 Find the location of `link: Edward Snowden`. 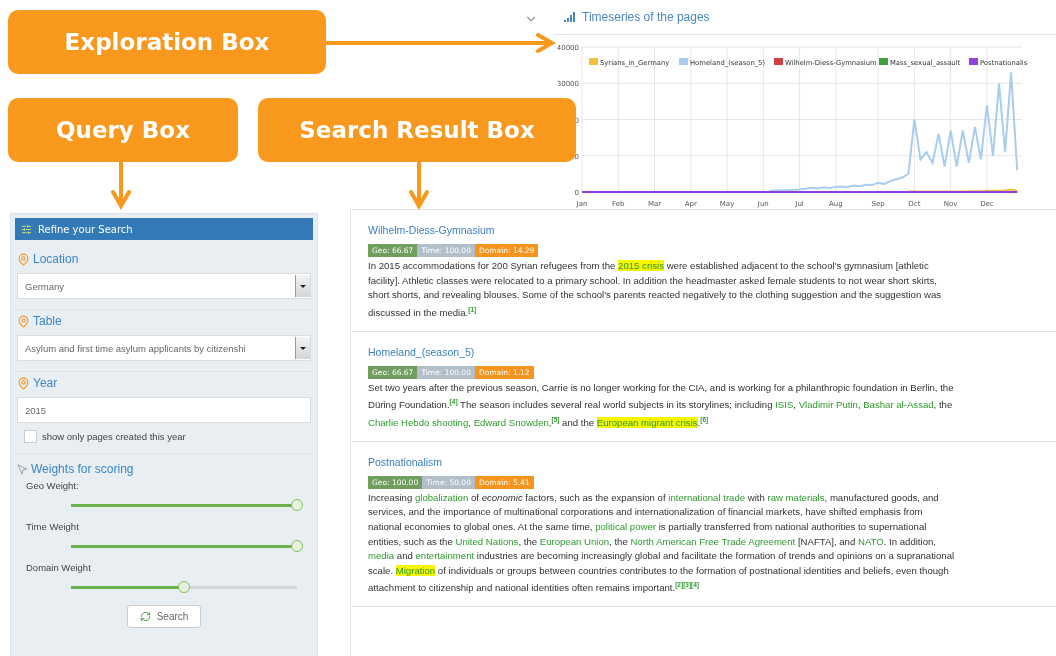

link: Edward Snowden is located at coordinates (511, 423).